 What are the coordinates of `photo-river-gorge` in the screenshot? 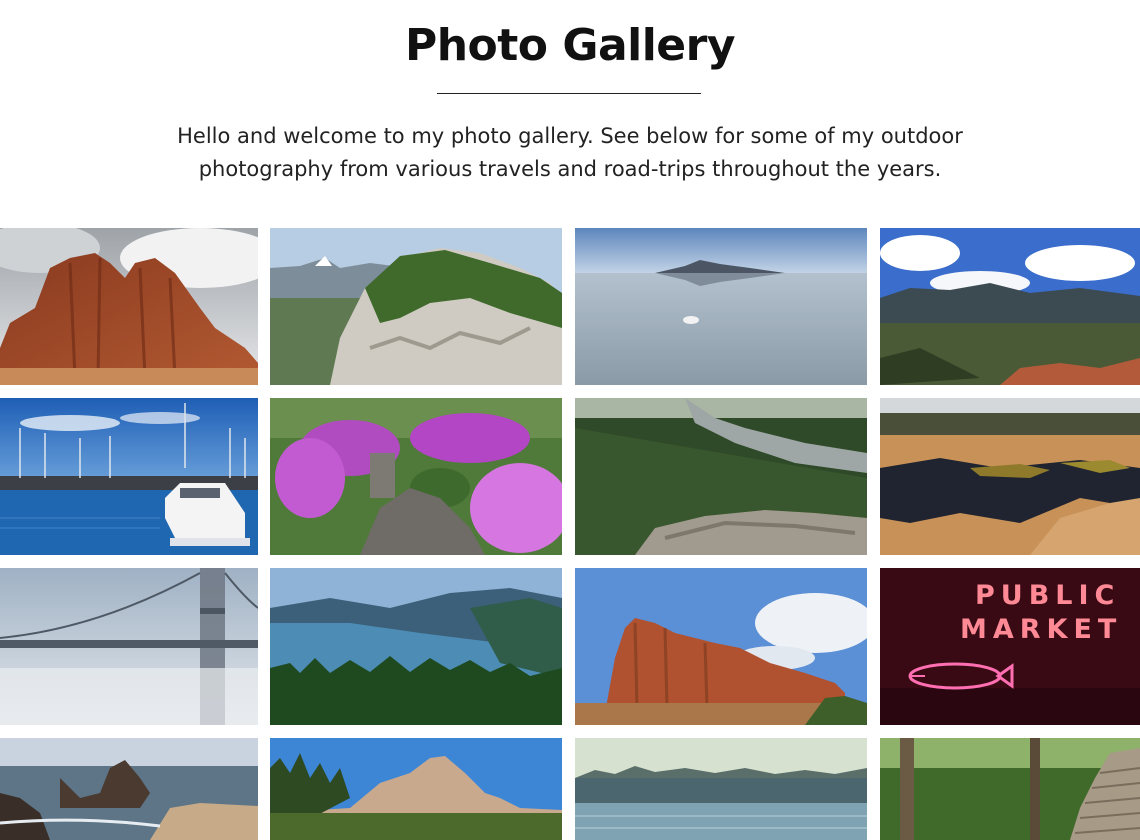 It's located at (416, 646).